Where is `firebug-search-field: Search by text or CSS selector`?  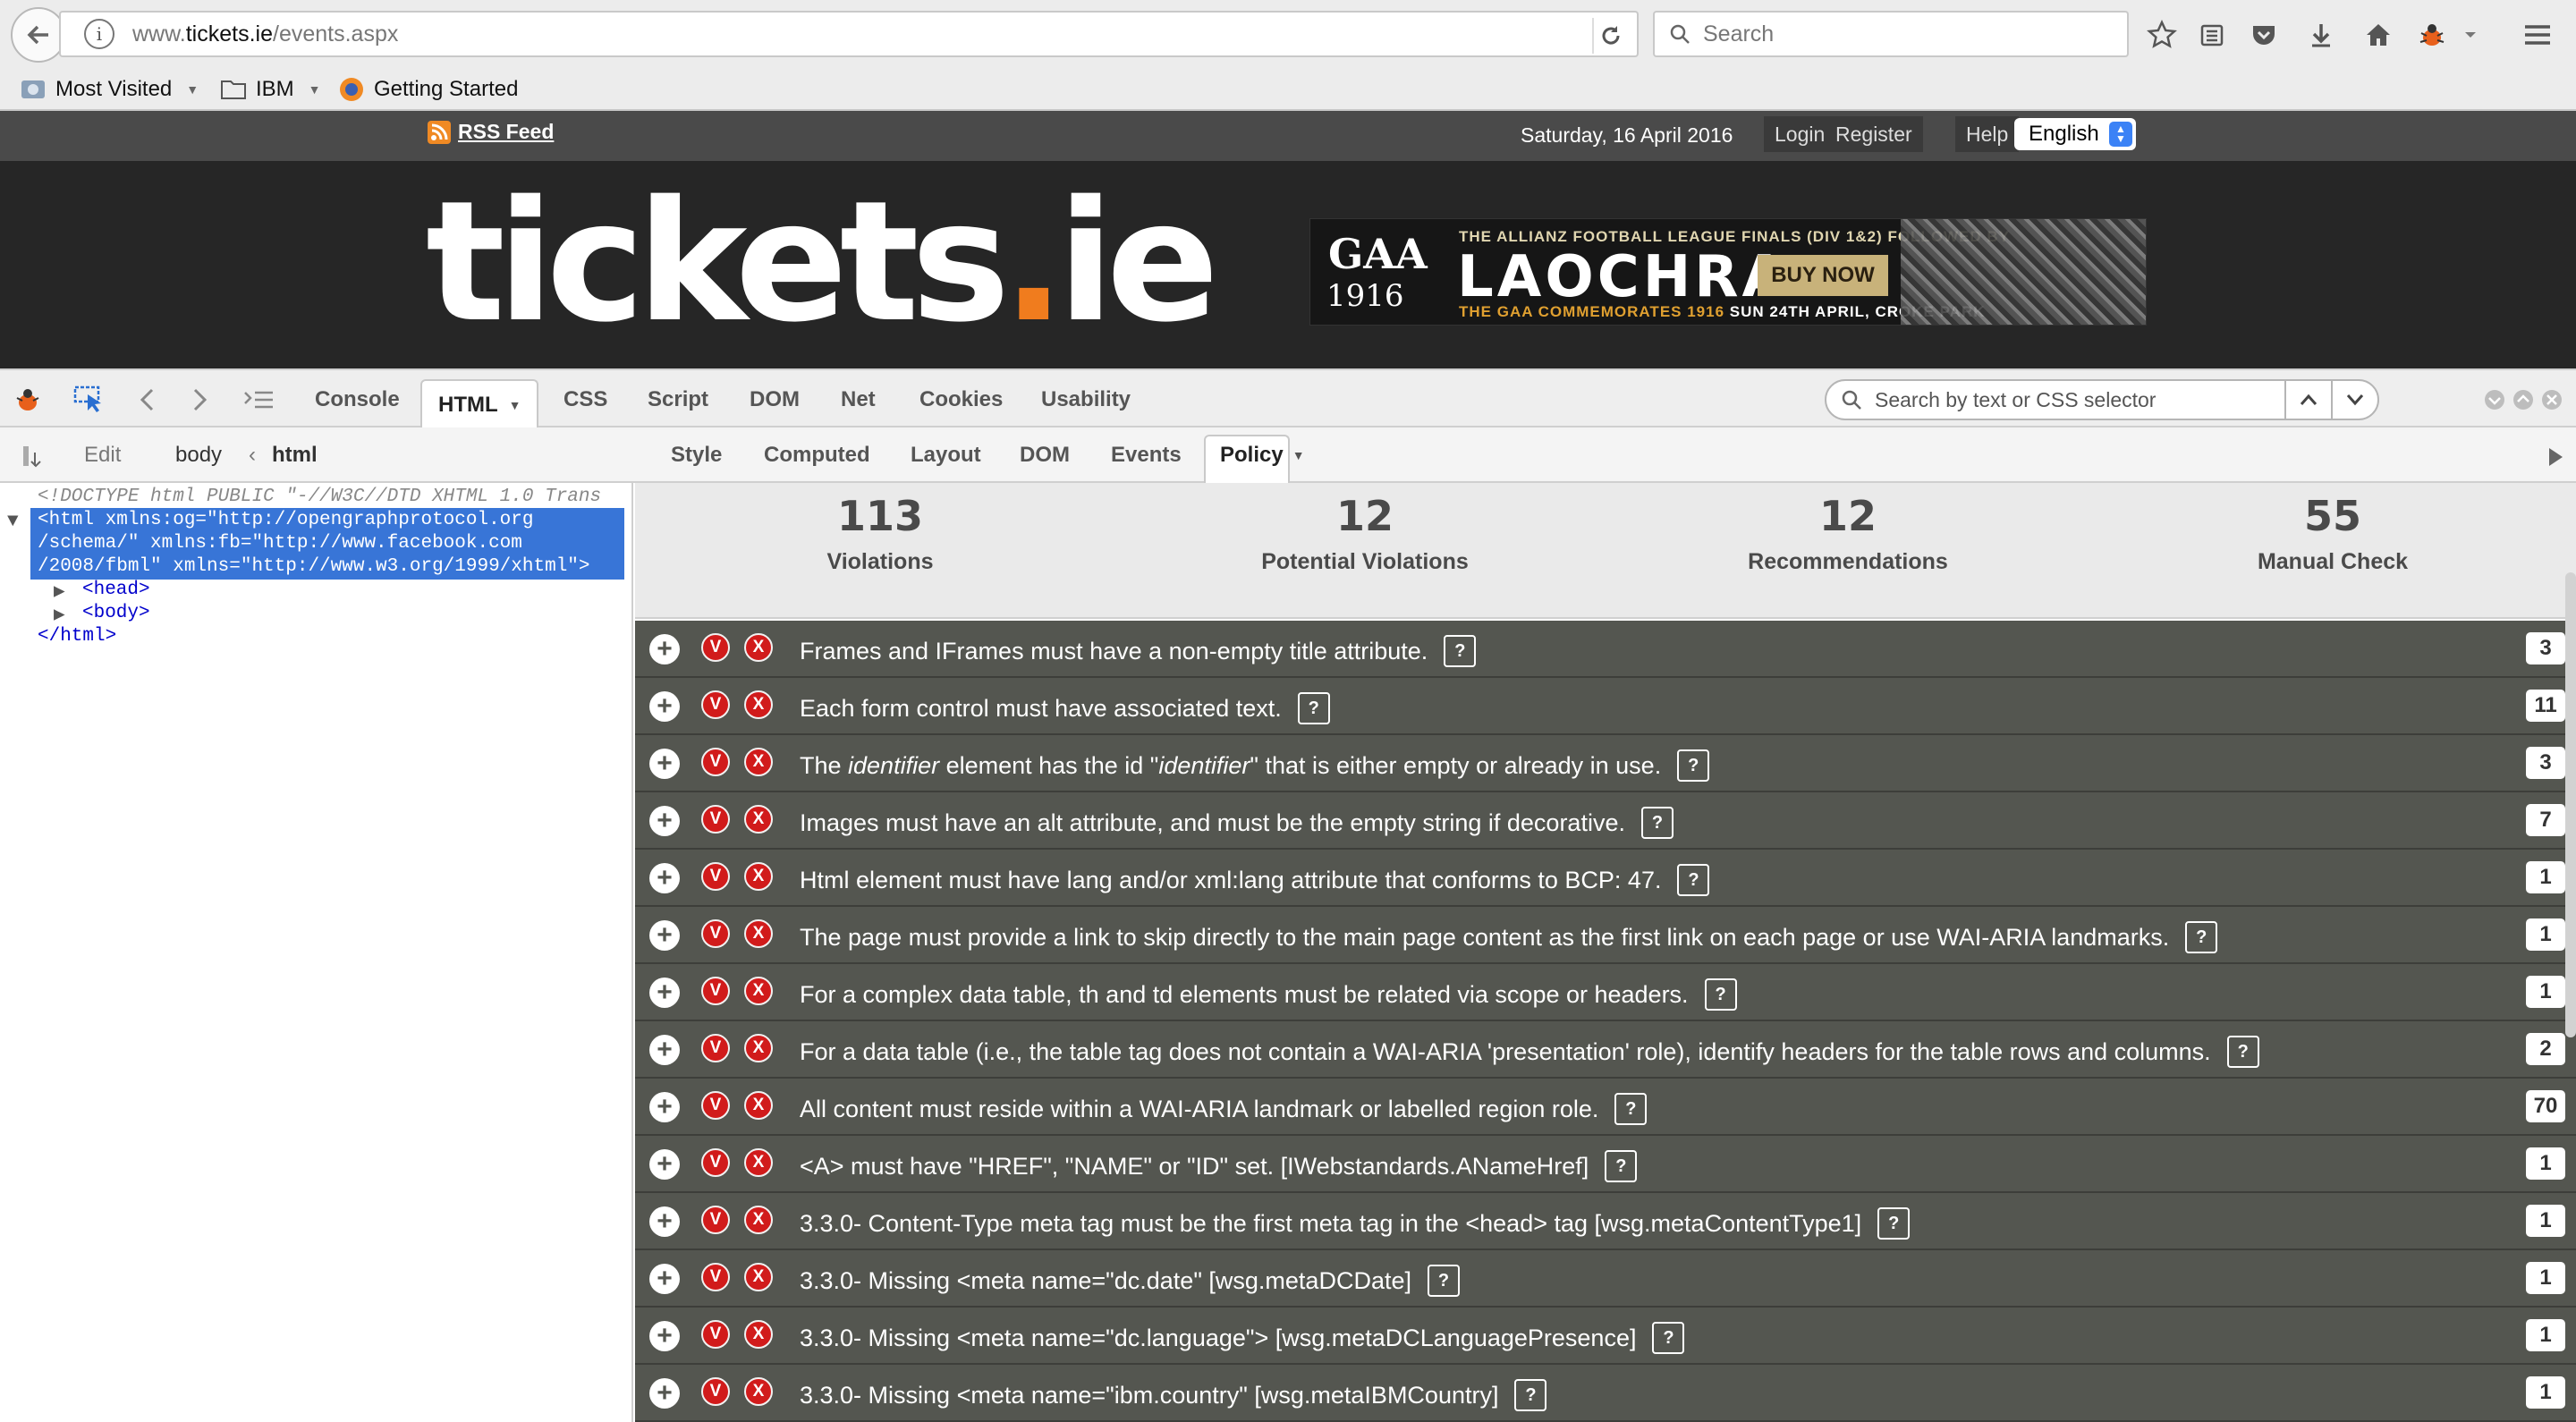
firebug-search-field: Search by text or CSS selector is located at coordinates (2102, 399).